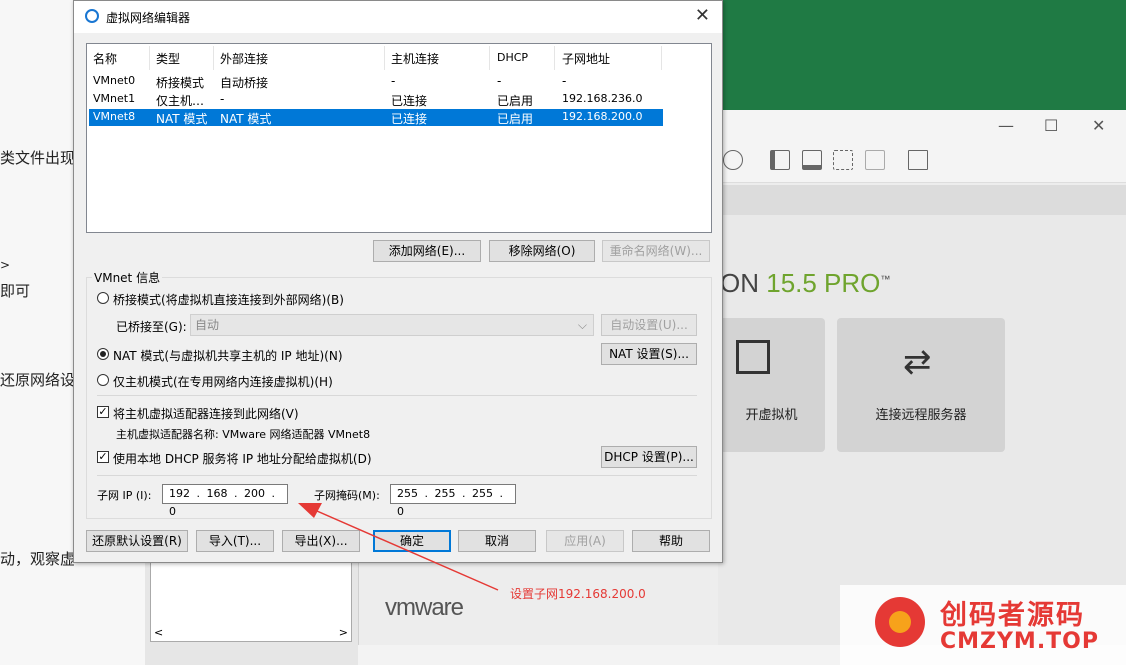 The image size is (1126, 665). Describe the element at coordinates (1012, 615) in the screenshot. I see `watermark-title: 创码者源码` at that location.